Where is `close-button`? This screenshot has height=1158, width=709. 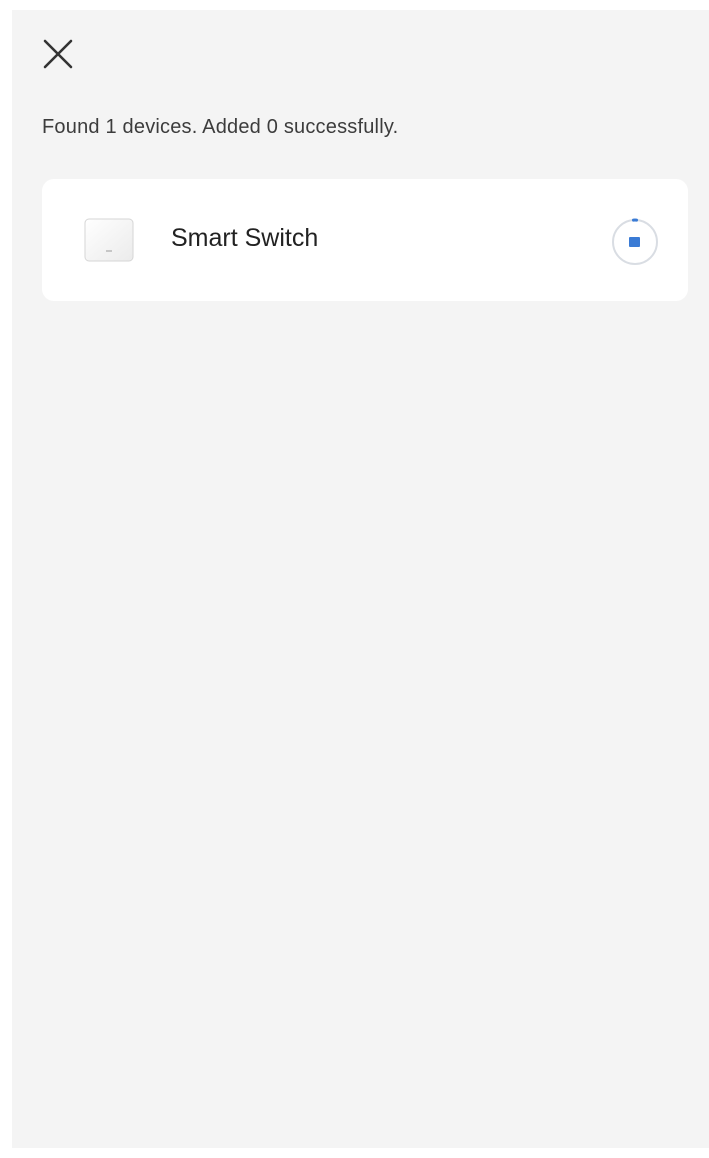 close-button is located at coordinates (58, 54).